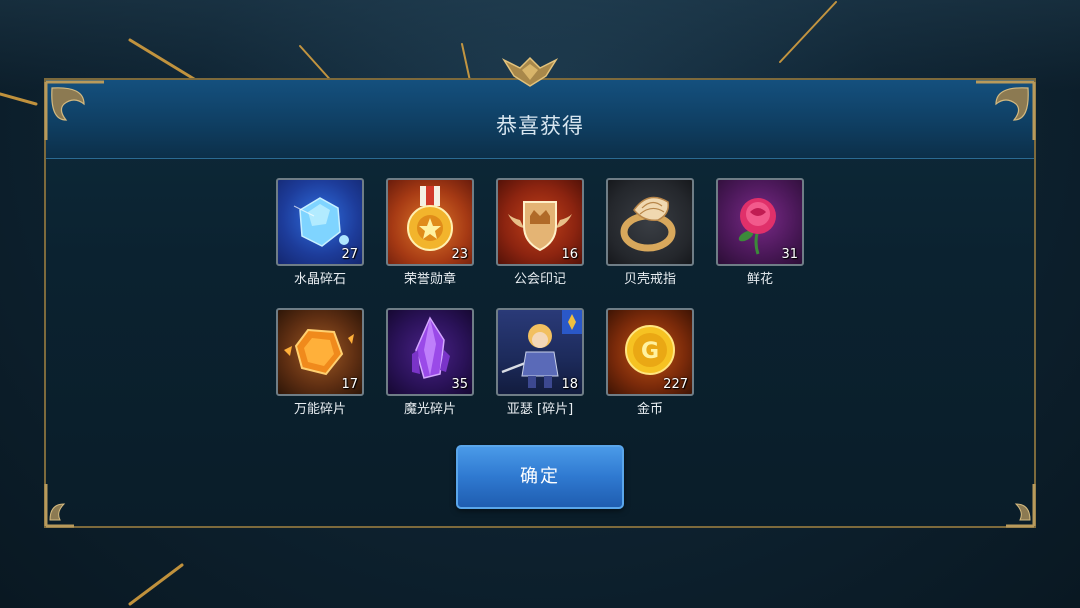 This screenshot has height=608, width=1080. I want to click on shell-ring-icon, so click(648, 224).